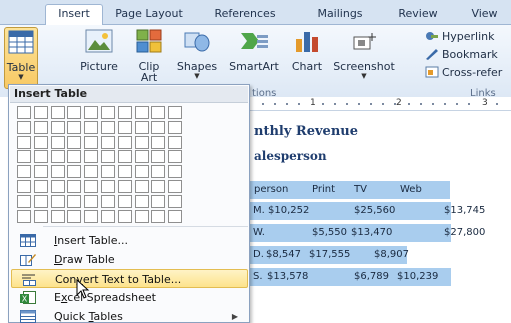  Describe the element at coordinates (340, 15) in the screenshot. I see `tab-mailings: Mailings` at that location.